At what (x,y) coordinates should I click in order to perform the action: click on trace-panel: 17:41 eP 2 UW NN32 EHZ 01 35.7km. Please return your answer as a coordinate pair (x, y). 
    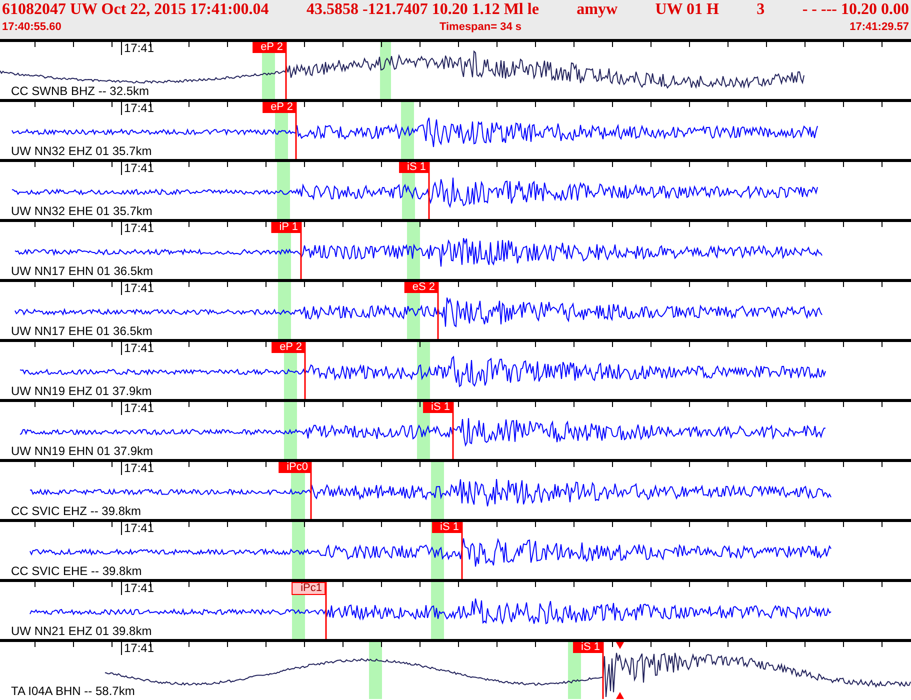
    Looking at the image, I should click on (455, 129).